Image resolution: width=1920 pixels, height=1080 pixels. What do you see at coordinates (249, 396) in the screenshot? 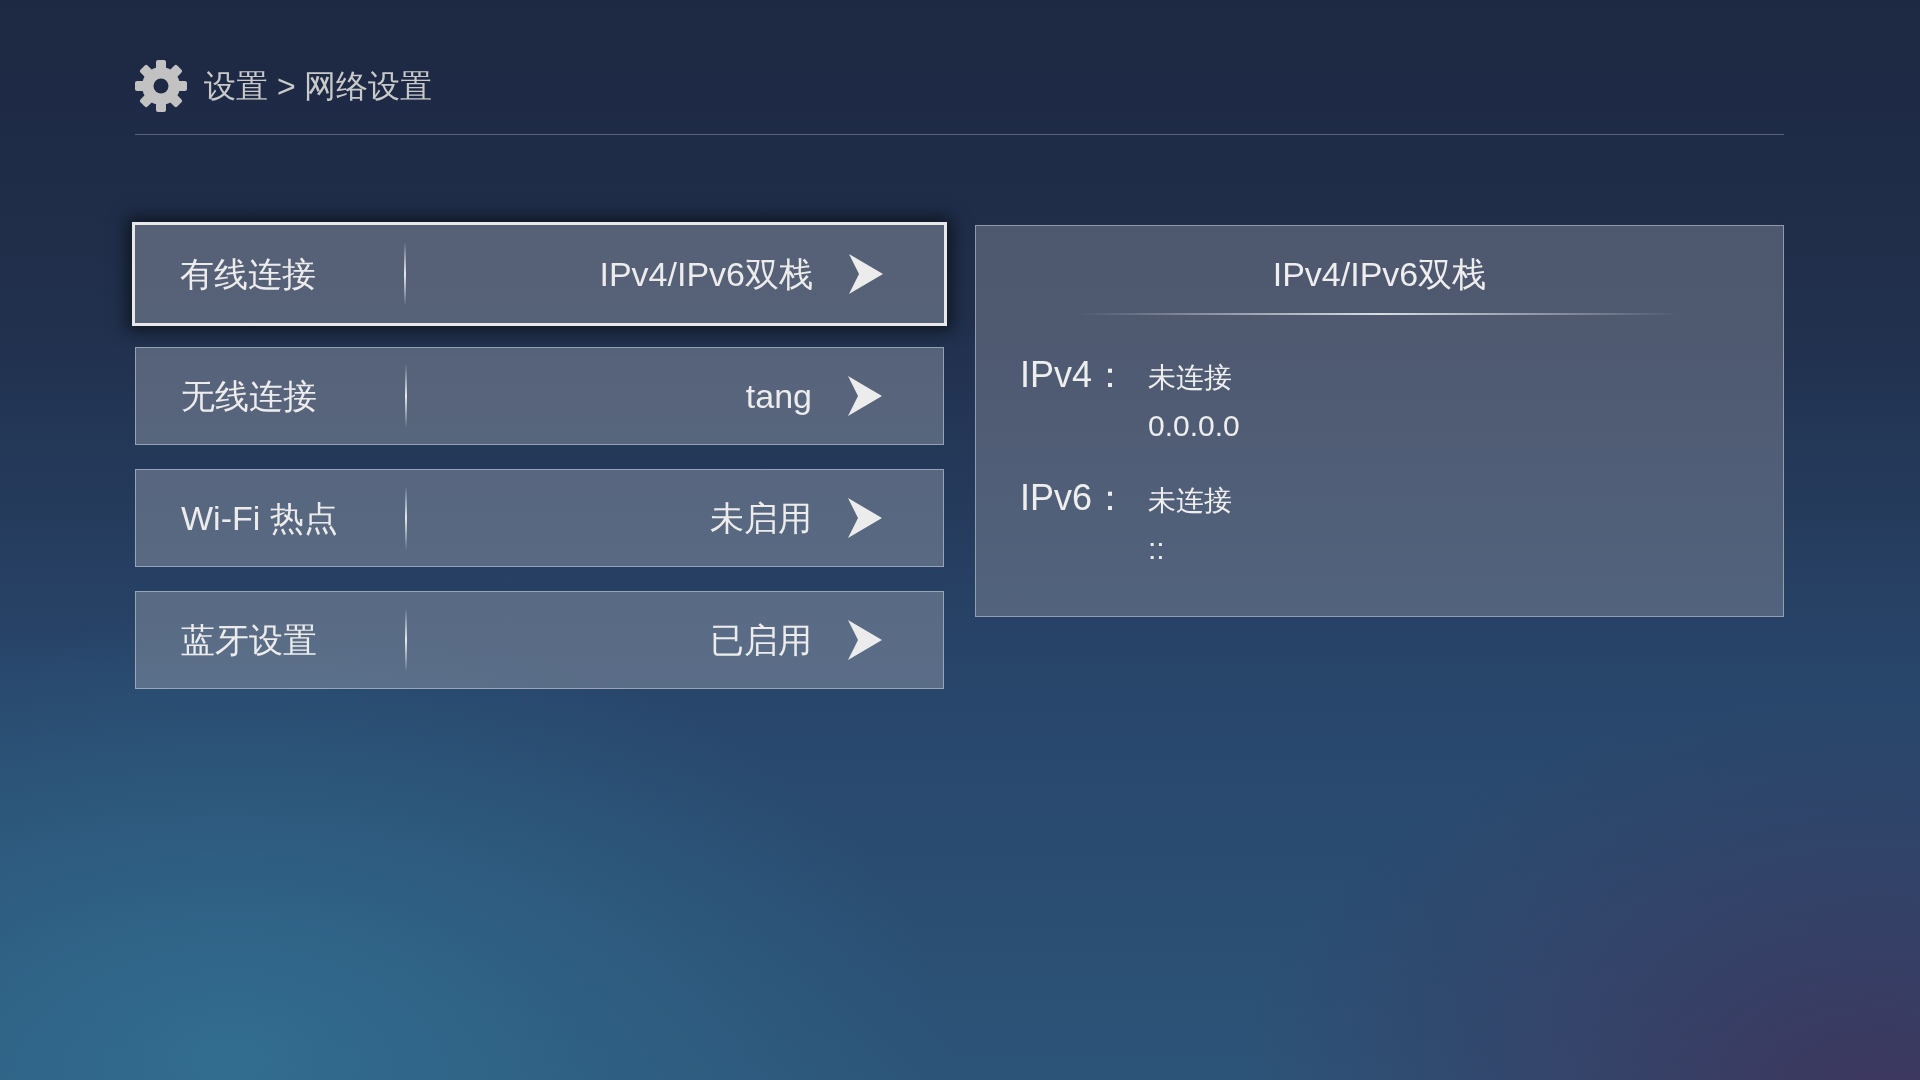
I see `menu-label: 无线连接` at bounding box center [249, 396].